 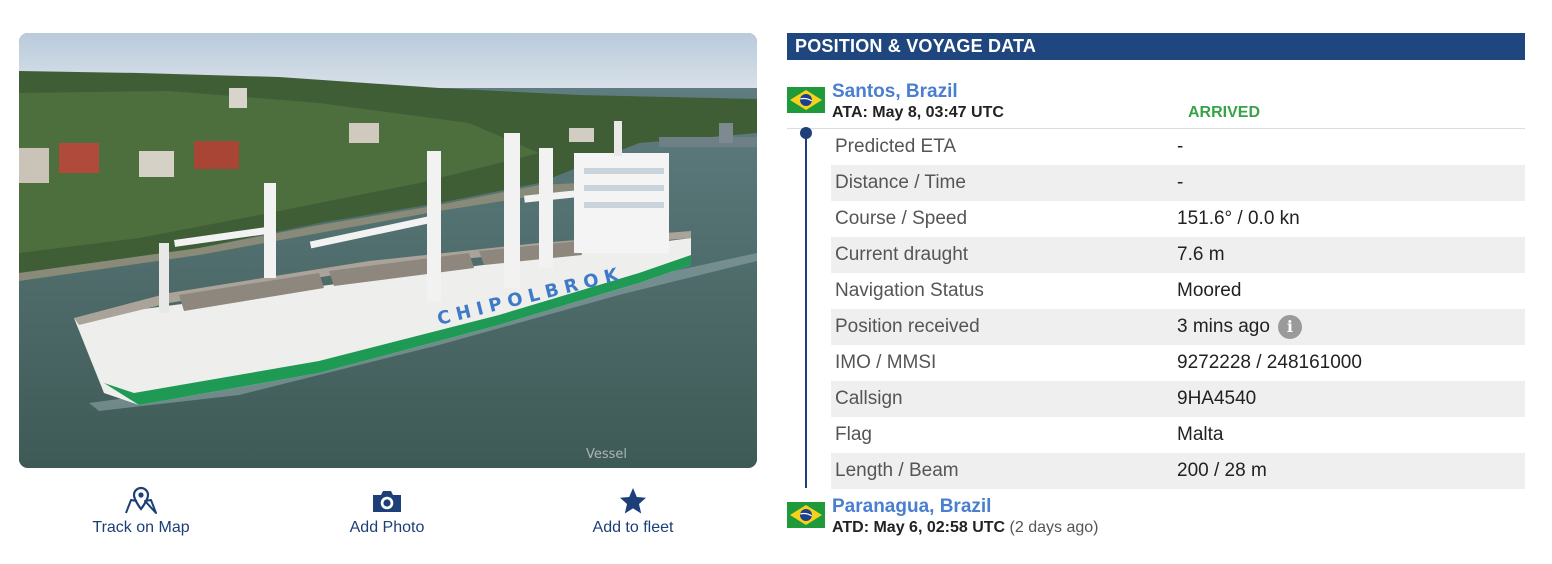 I want to click on row-label: Current draught, so click(x=902, y=254).